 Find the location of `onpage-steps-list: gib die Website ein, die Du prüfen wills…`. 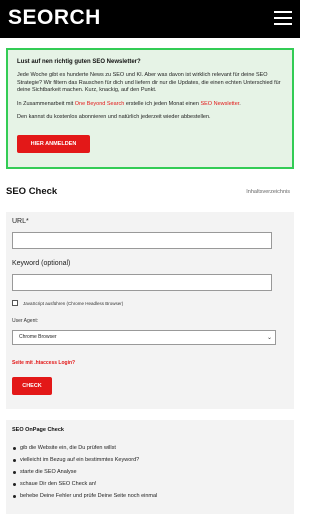

onpage-steps-list: gib die Website ein, die Du prüfen wills… is located at coordinates (150, 475).